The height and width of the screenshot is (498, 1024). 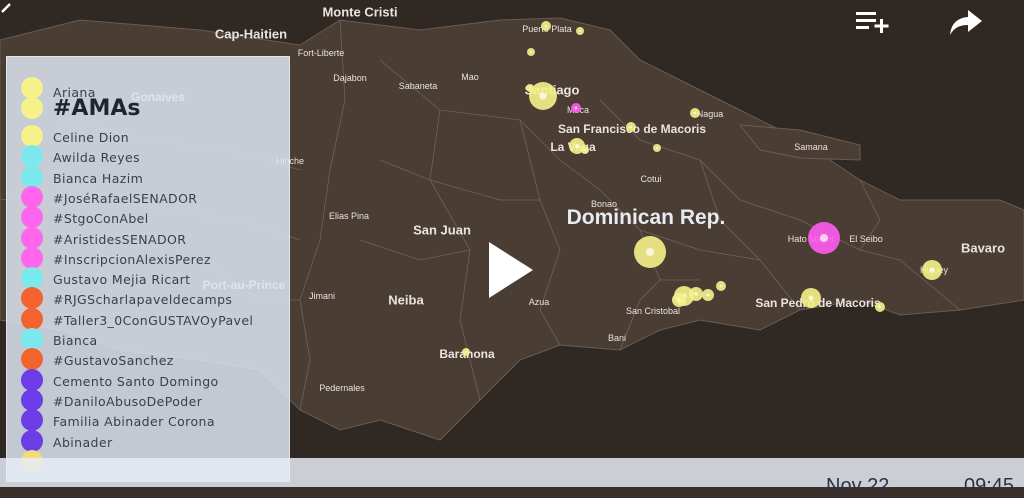 I want to click on city-label: Neiba, so click(x=406, y=300).